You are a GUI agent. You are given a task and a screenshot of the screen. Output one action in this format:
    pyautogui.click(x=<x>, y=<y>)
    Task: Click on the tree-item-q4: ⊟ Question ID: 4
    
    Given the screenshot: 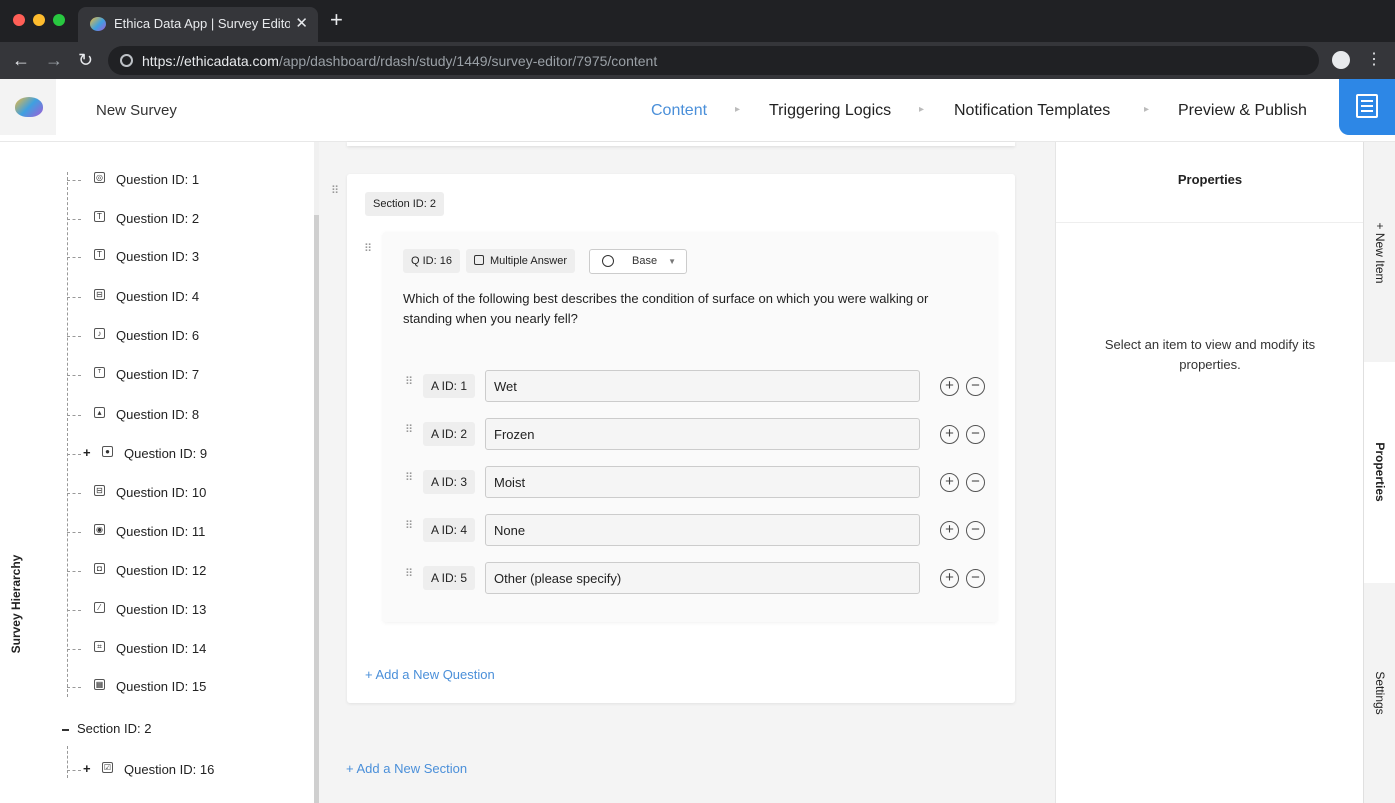 What is the action you would take?
    pyautogui.click(x=187, y=297)
    